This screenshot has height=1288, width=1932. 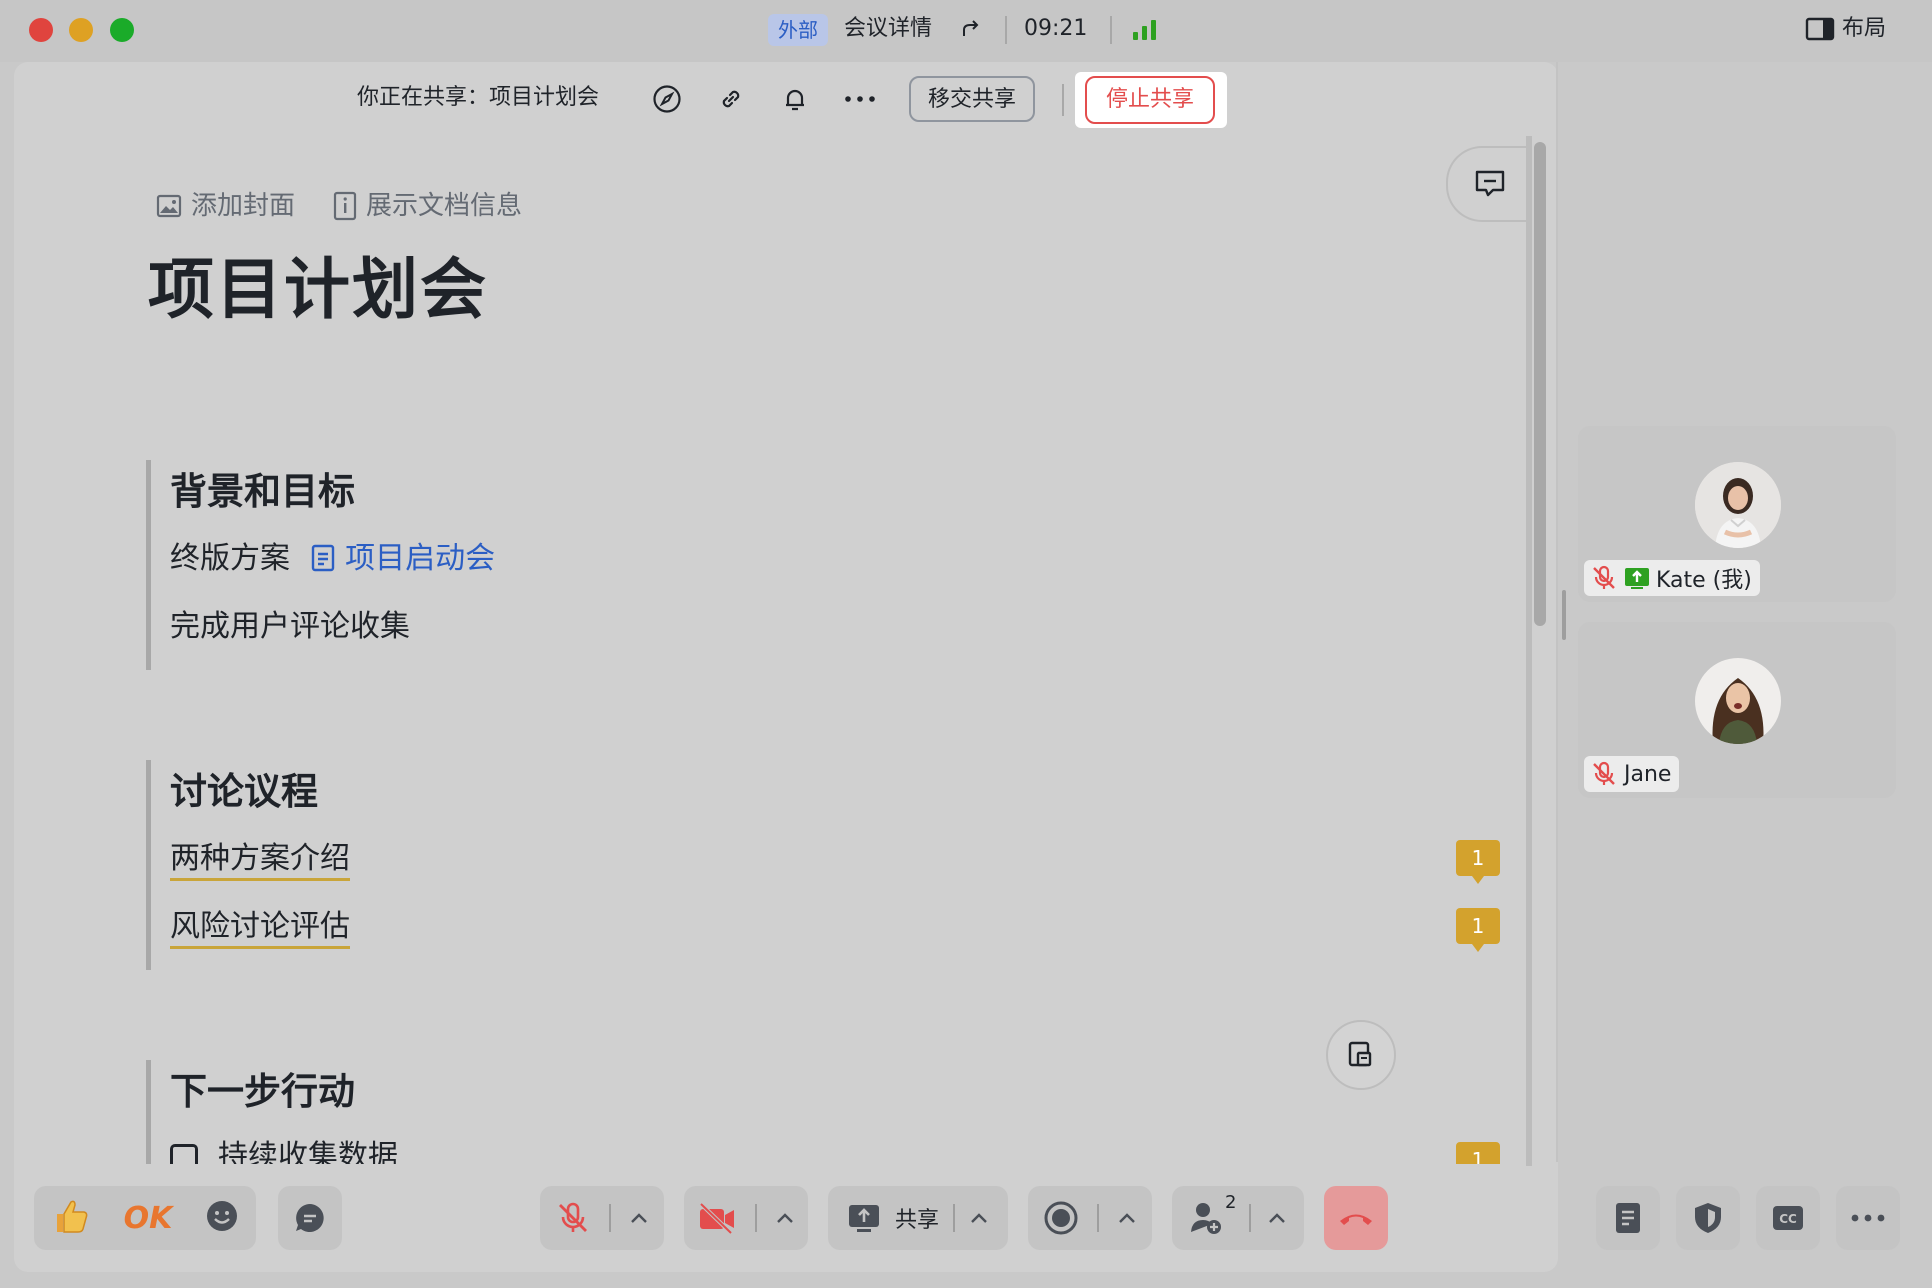 I want to click on chat-icon, so click(x=310, y=1218).